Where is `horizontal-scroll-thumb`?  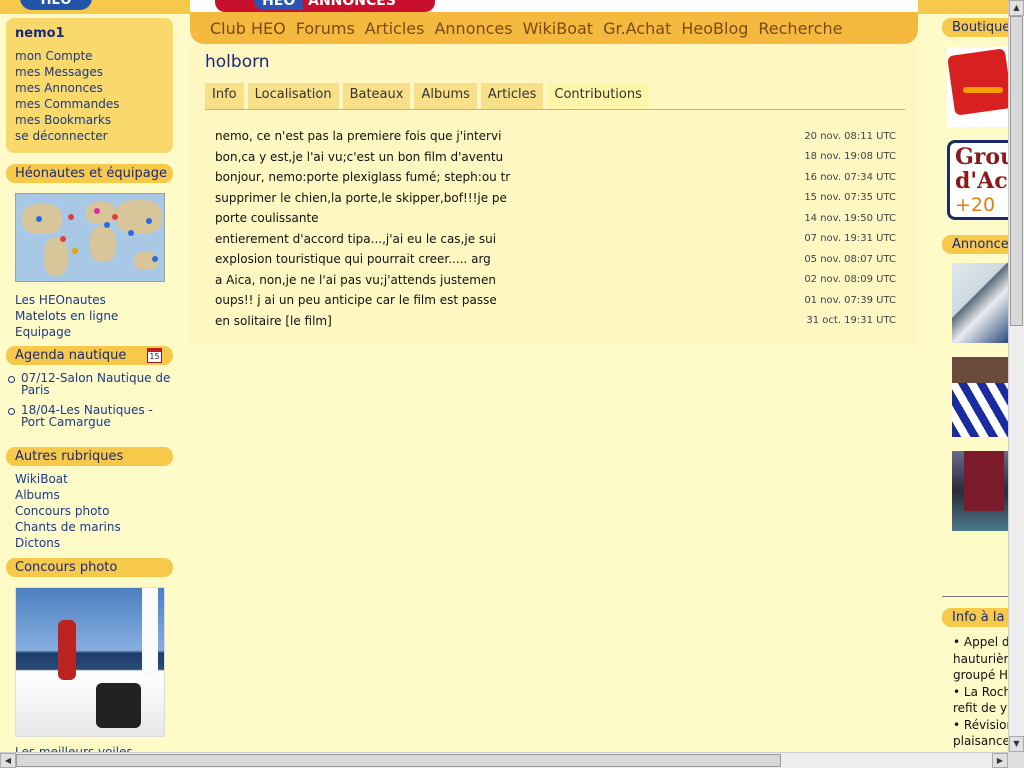
horizontal-scroll-thumb is located at coordinates (398, 760).